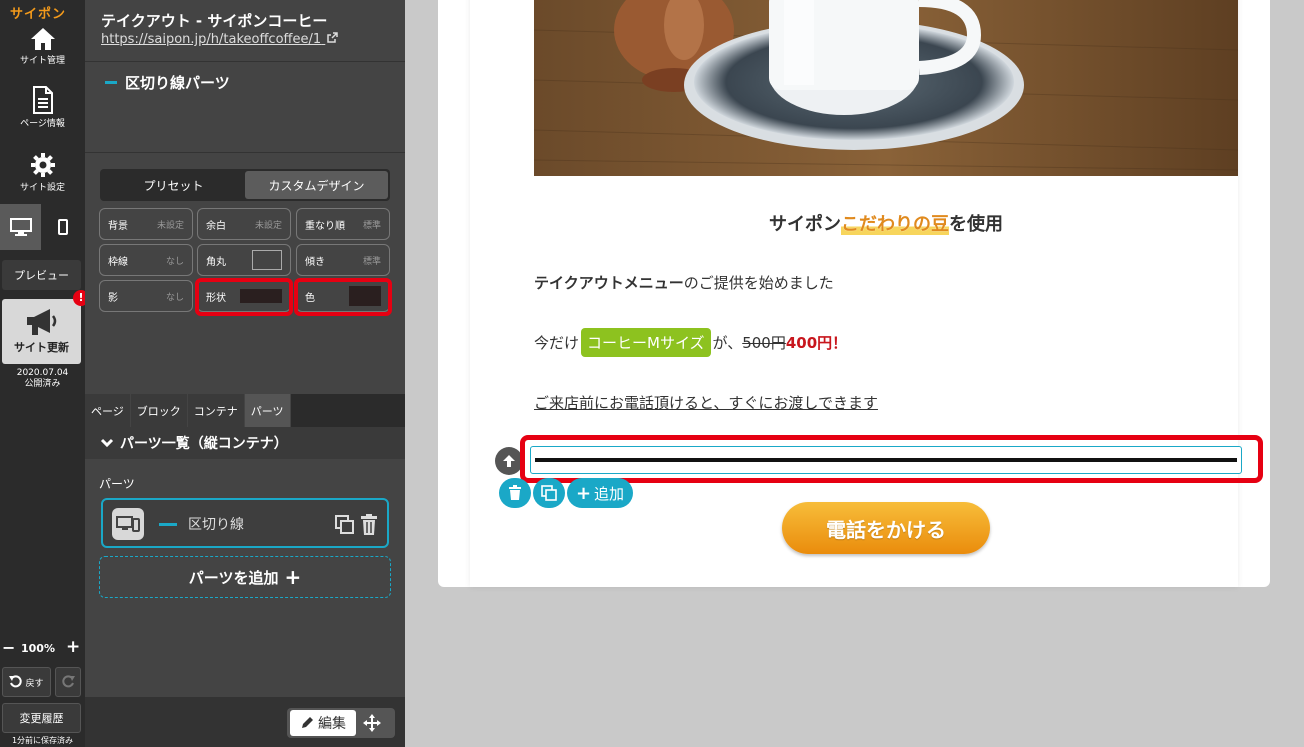 The height and width of the screenshot is (747, 1304). Describe the element at coordinates (204, 444) in the screenshot. I see `parts-list-title: パーツ一覧（縦コンテナ）` at that location.